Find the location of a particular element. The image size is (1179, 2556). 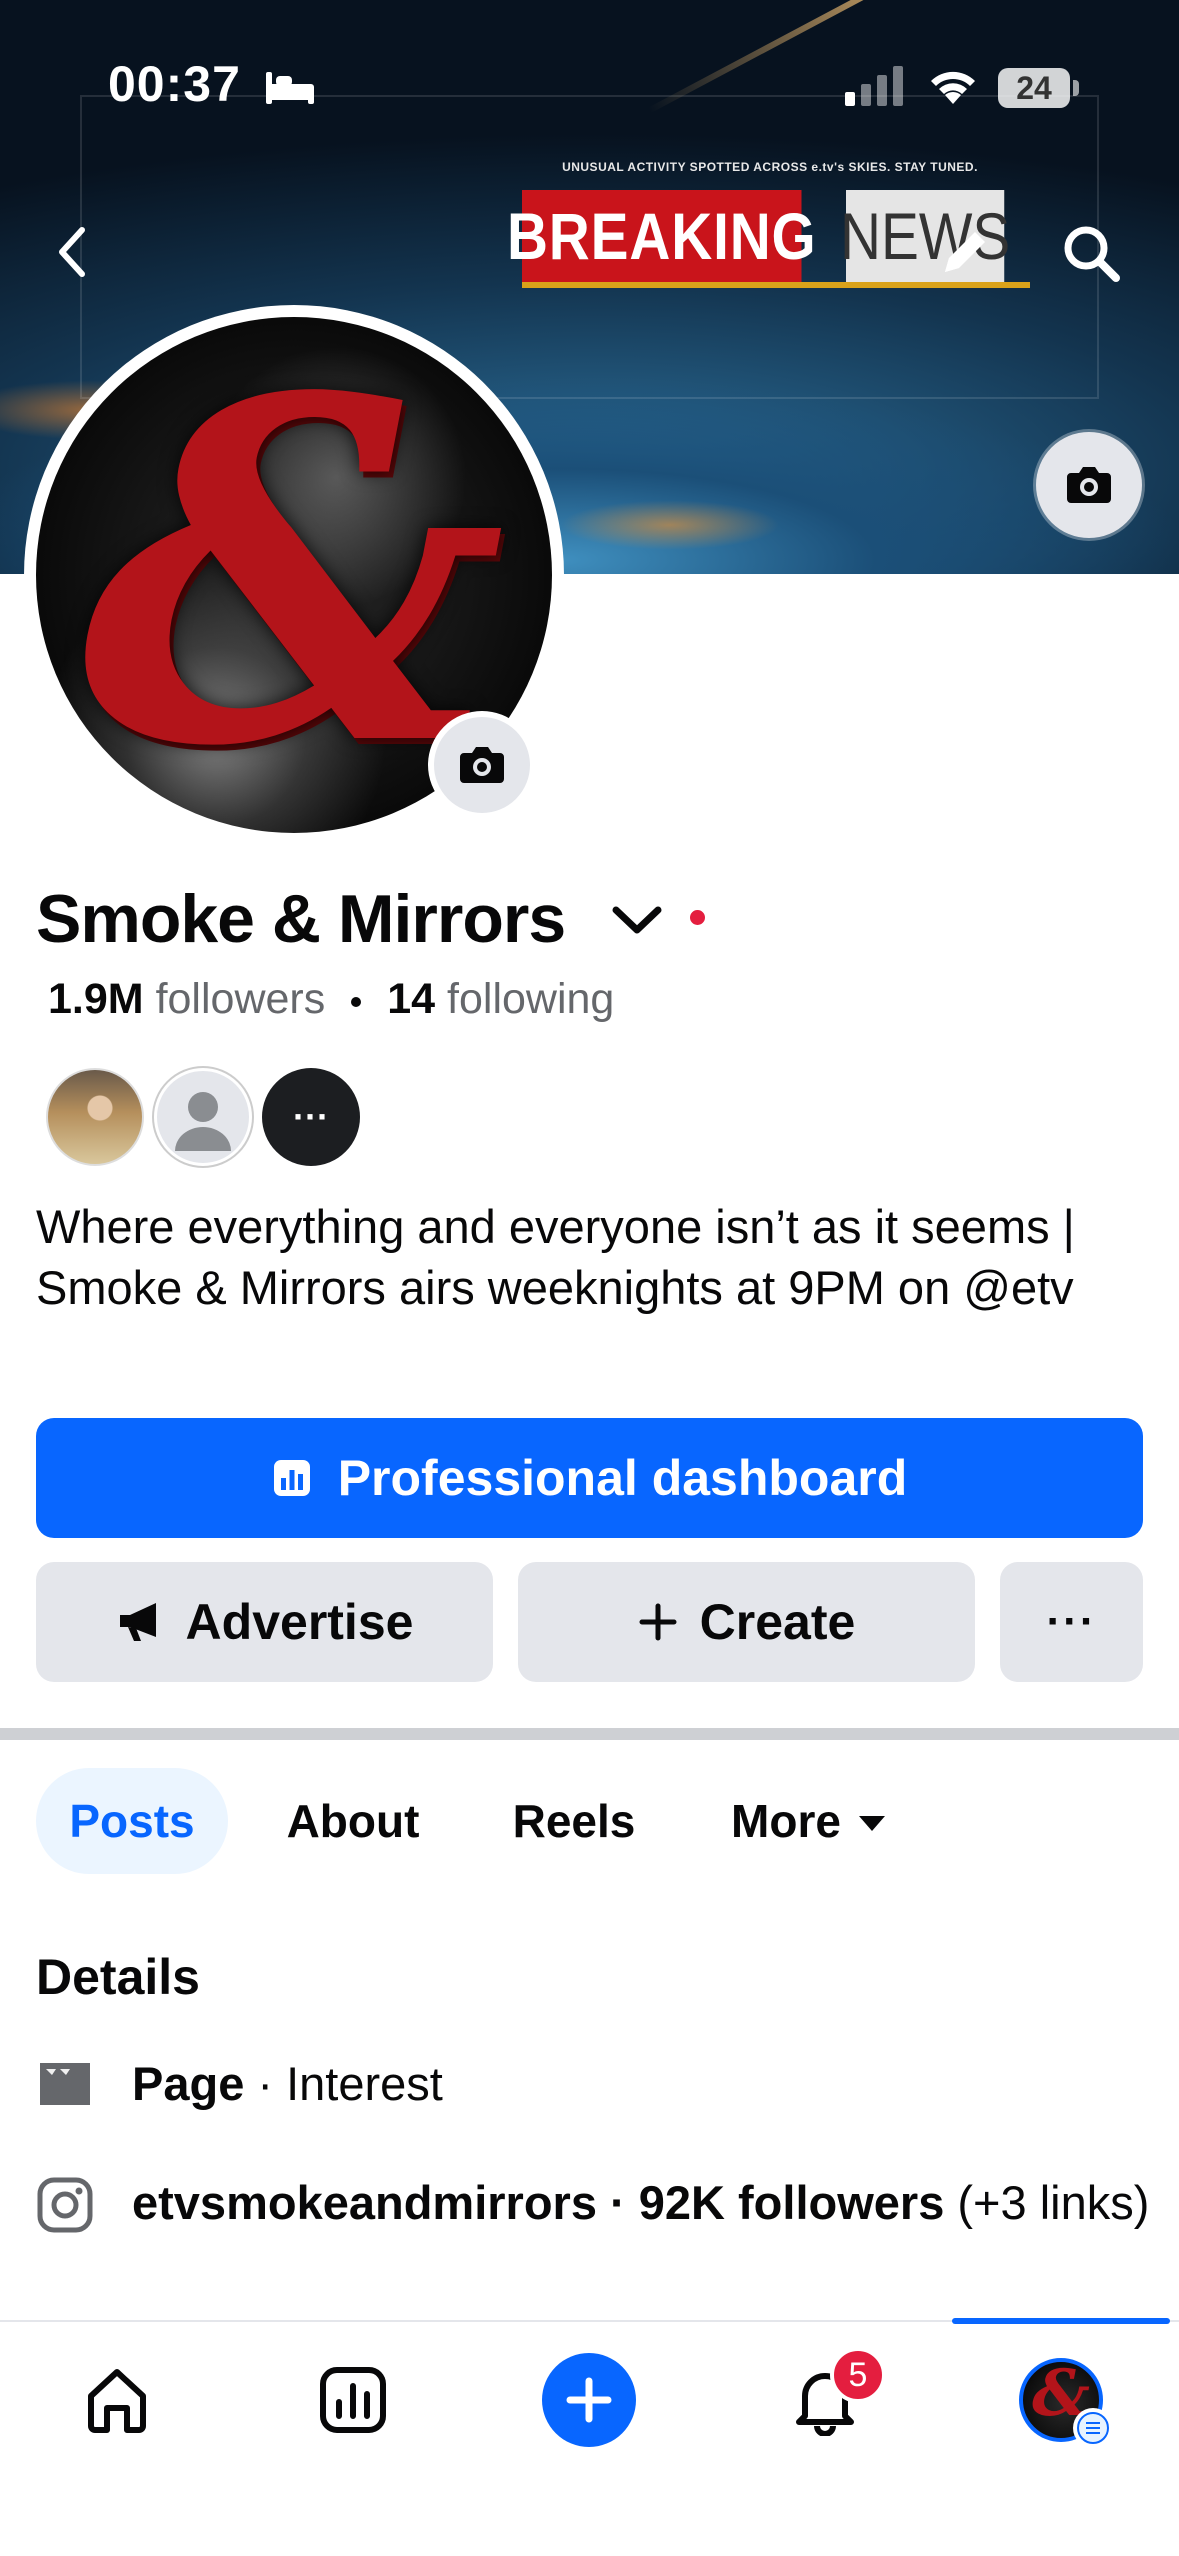

edit-profile-picture-button is located at coordinates (482, 765).